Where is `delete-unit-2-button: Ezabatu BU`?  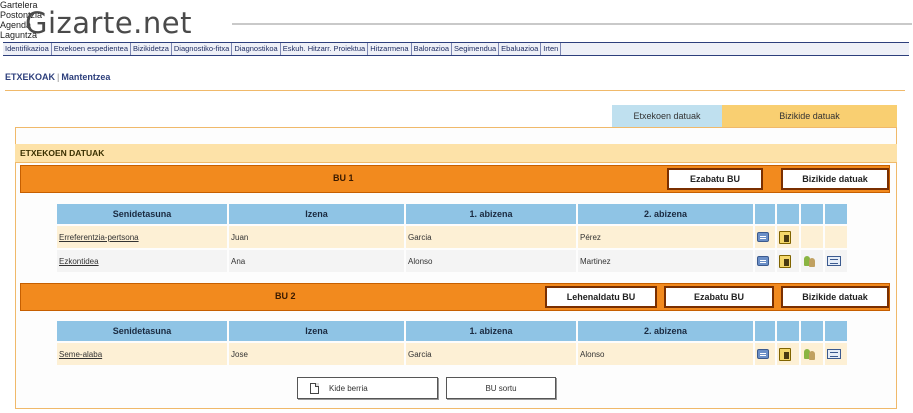 delete-unit-2-button: Ezabatu BU is located at coordinates (719, 297).